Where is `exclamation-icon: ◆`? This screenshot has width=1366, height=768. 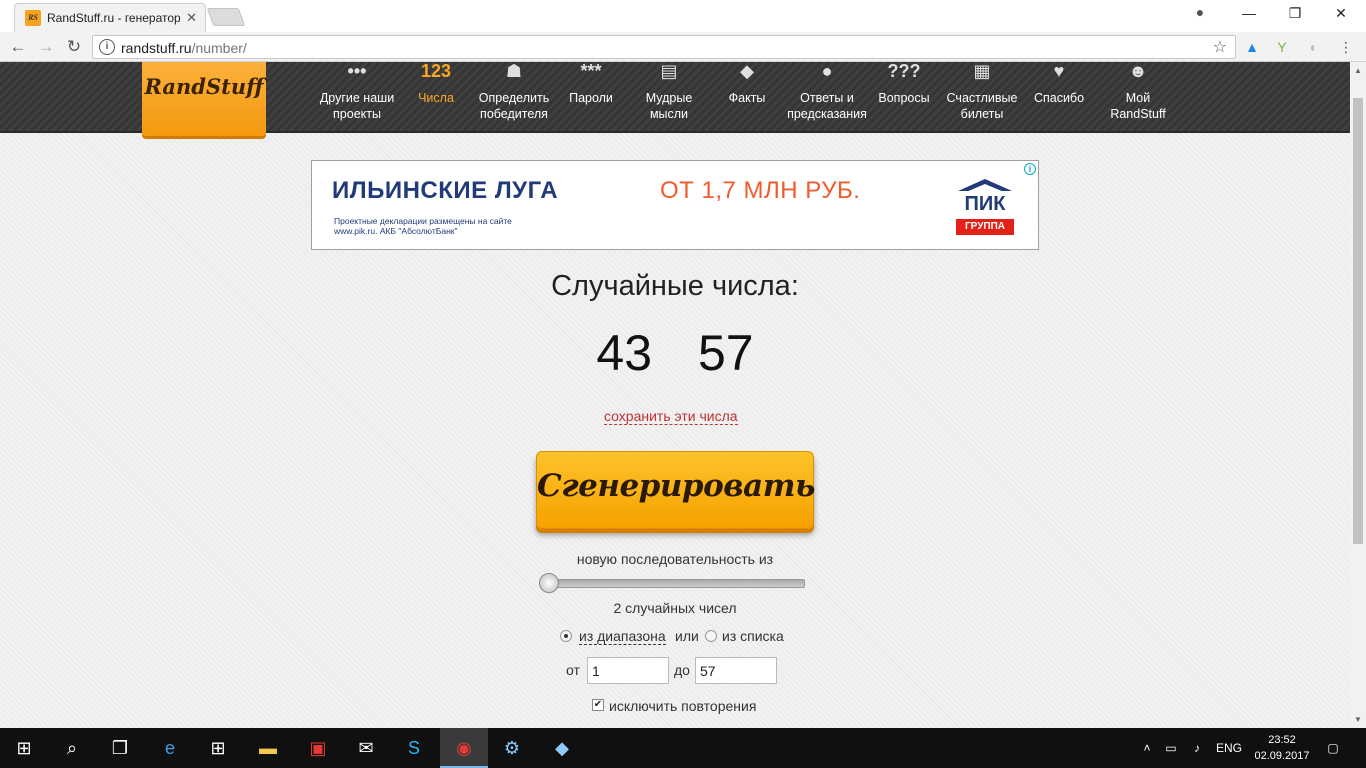
exclamation-icon: ◆ is located at coordinates (747, 71).